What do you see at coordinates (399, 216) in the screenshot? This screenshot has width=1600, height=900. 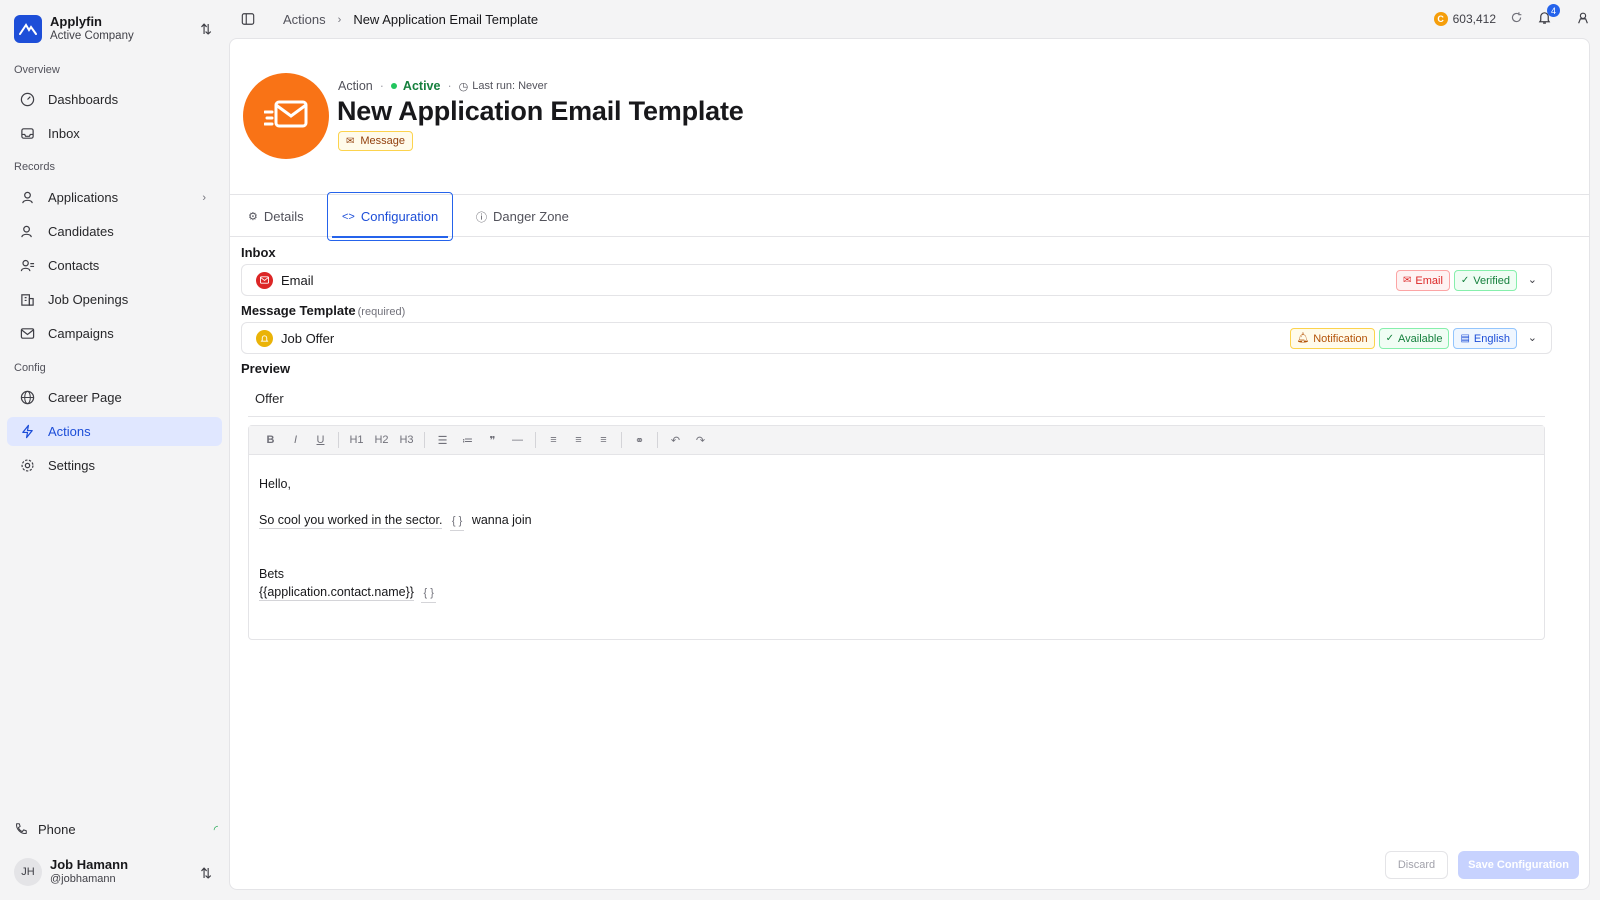 I see `tab-label: Configuration` at bounding box center [399, 216].